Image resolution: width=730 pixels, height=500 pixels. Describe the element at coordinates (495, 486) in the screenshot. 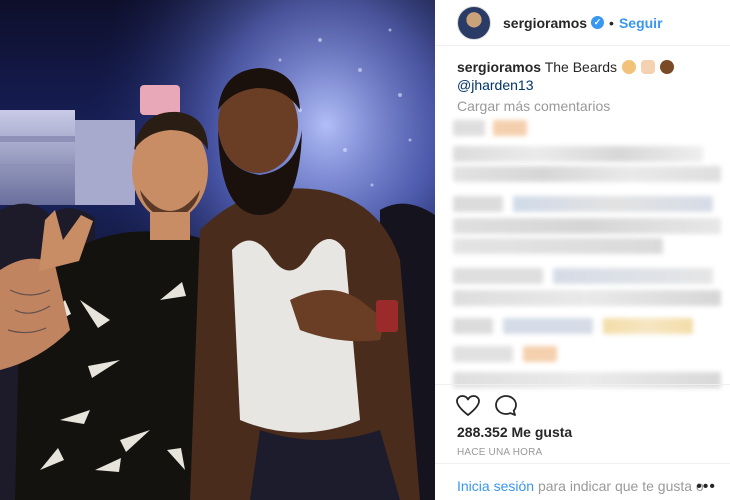

I see `login-link: Inicia sesión` at that location.